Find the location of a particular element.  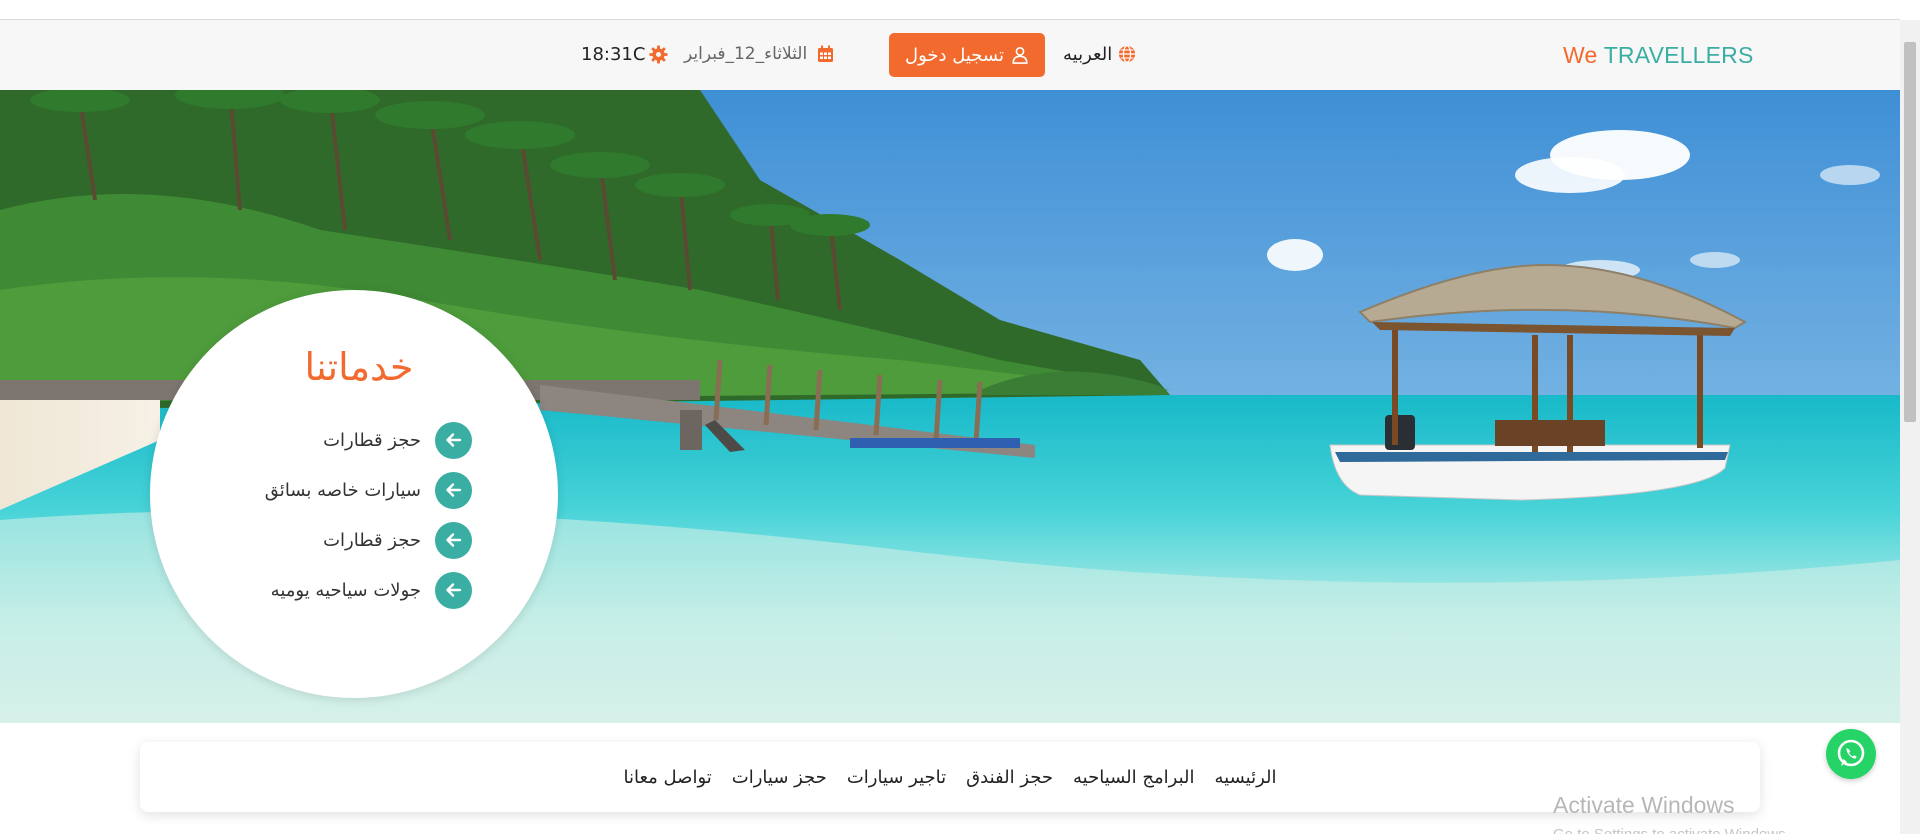

services-title: خدماتنا is located at coordinates (359, 367).